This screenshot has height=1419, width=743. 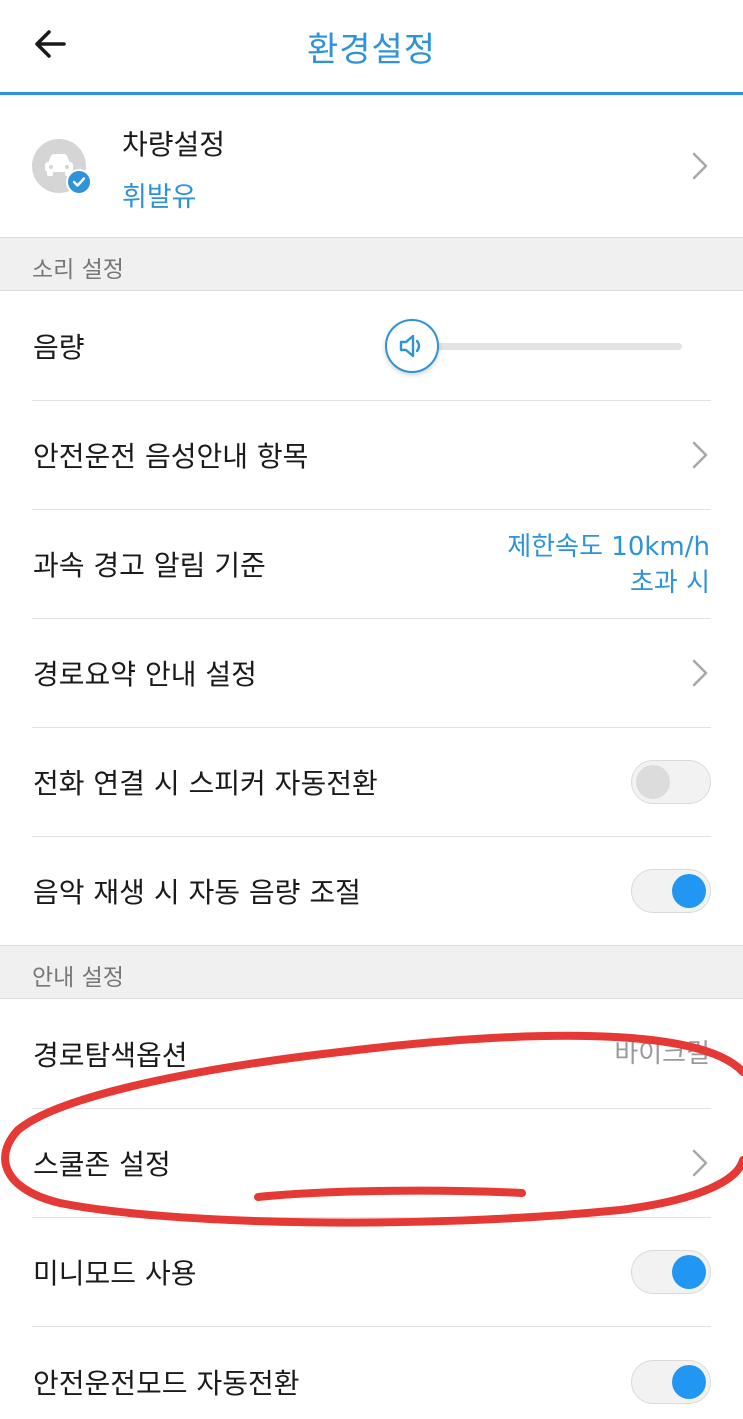 I want to click on music-volume-row: 음악 재생 시 자동 음량 조절, so click(x=371, y=891).